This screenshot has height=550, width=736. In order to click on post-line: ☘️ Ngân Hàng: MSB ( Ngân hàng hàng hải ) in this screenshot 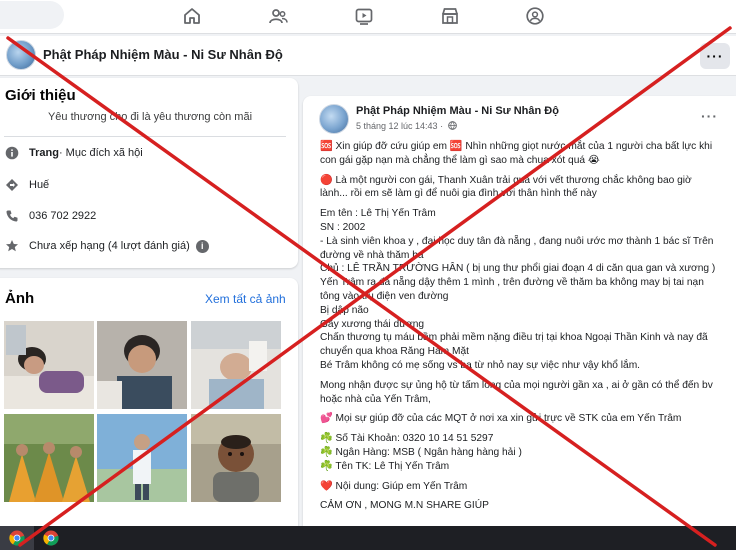, I will do `click(421, 452)`.